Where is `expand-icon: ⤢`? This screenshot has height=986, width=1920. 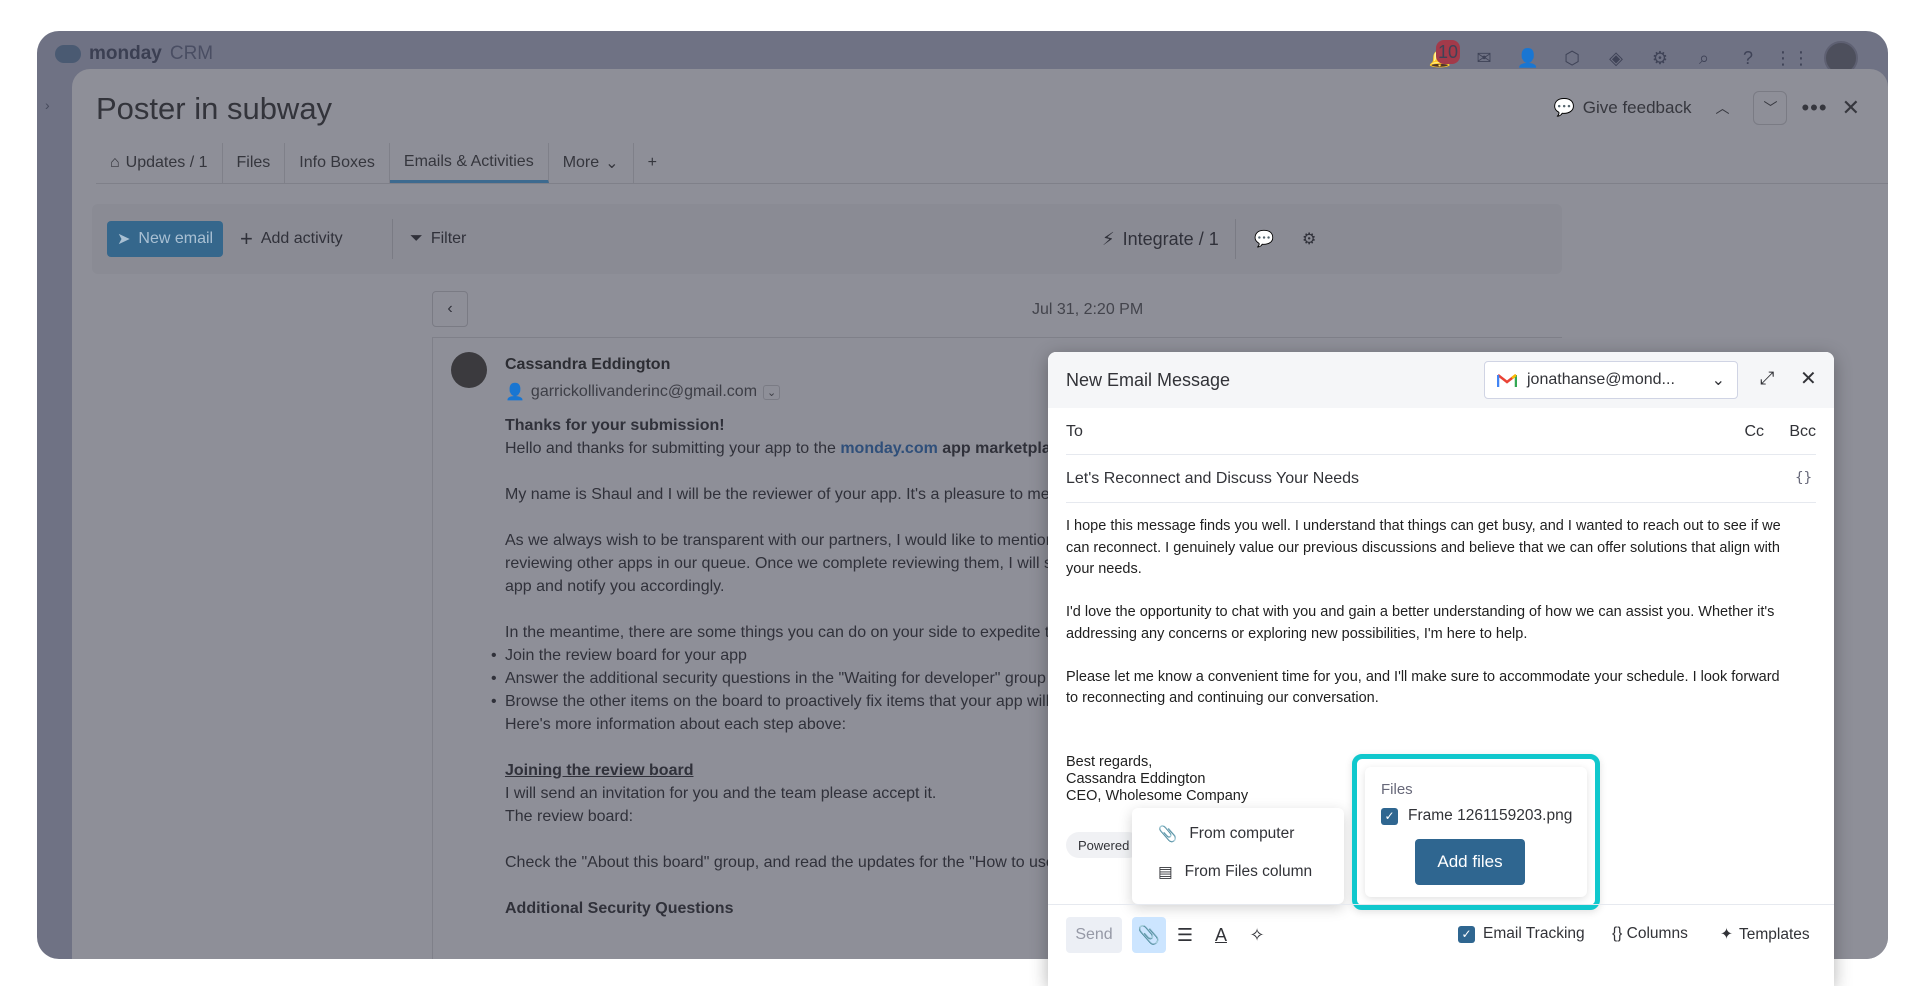 expand-icon: ⤢ is located at coordinates (1767, 378).